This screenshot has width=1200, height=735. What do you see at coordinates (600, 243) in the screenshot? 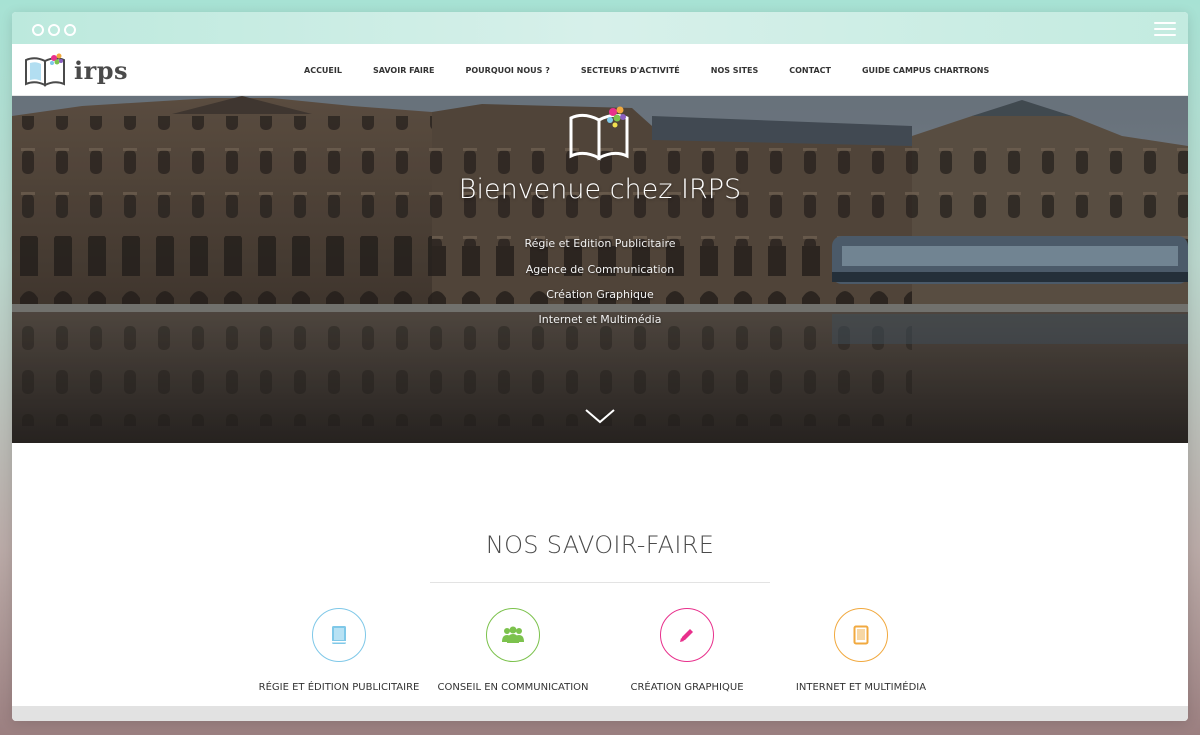
I see `hero-subtitle: Régie et Edition Publicitaire` at bounding box center [600, 243].